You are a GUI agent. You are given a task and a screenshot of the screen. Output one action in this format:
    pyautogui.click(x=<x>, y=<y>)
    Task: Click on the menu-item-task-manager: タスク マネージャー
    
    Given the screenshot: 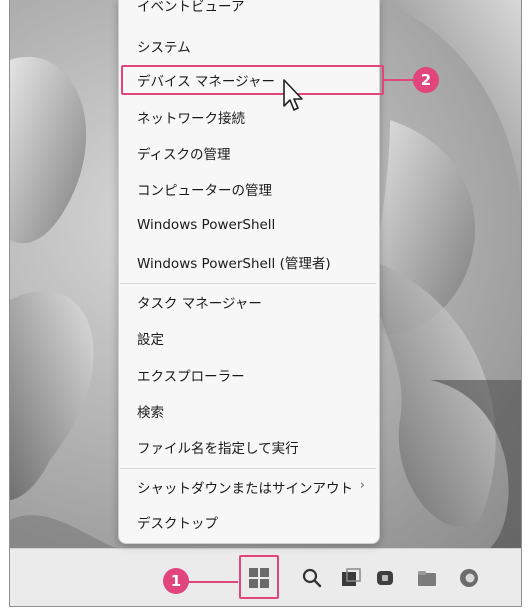 What is the action you would take?
    pyautogui.click(x=248, y=302)
    